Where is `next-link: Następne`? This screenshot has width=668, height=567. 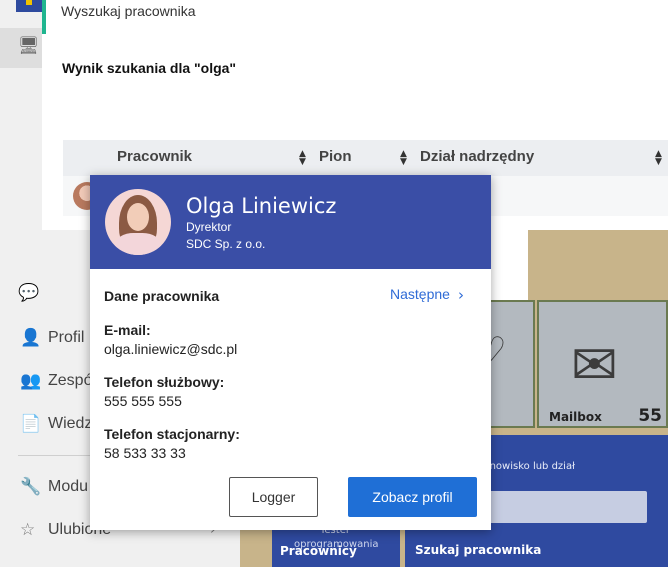
next-link: Następne is located at coordinates (420, 294).